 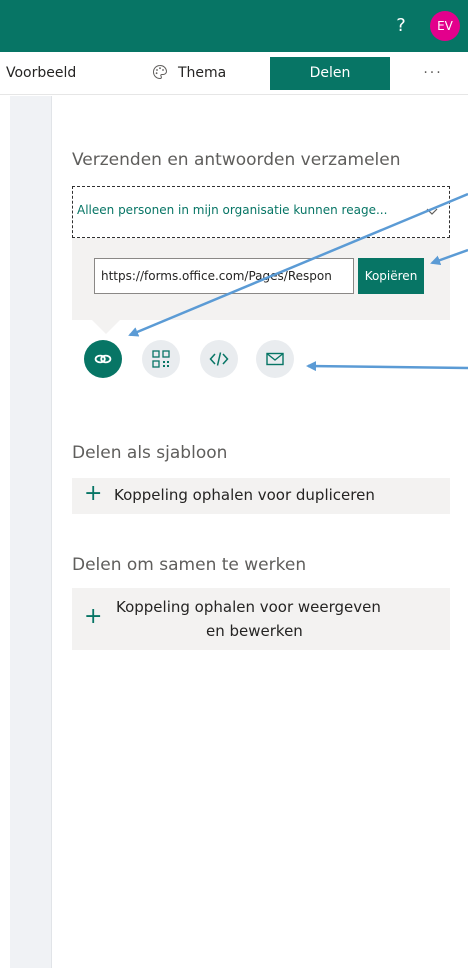 What do you see at coordinates (224, 276) in the screenshot?
I see `share-url-field: https://forms.office.com/Pages/Respon` at bounding box center [224, 276].